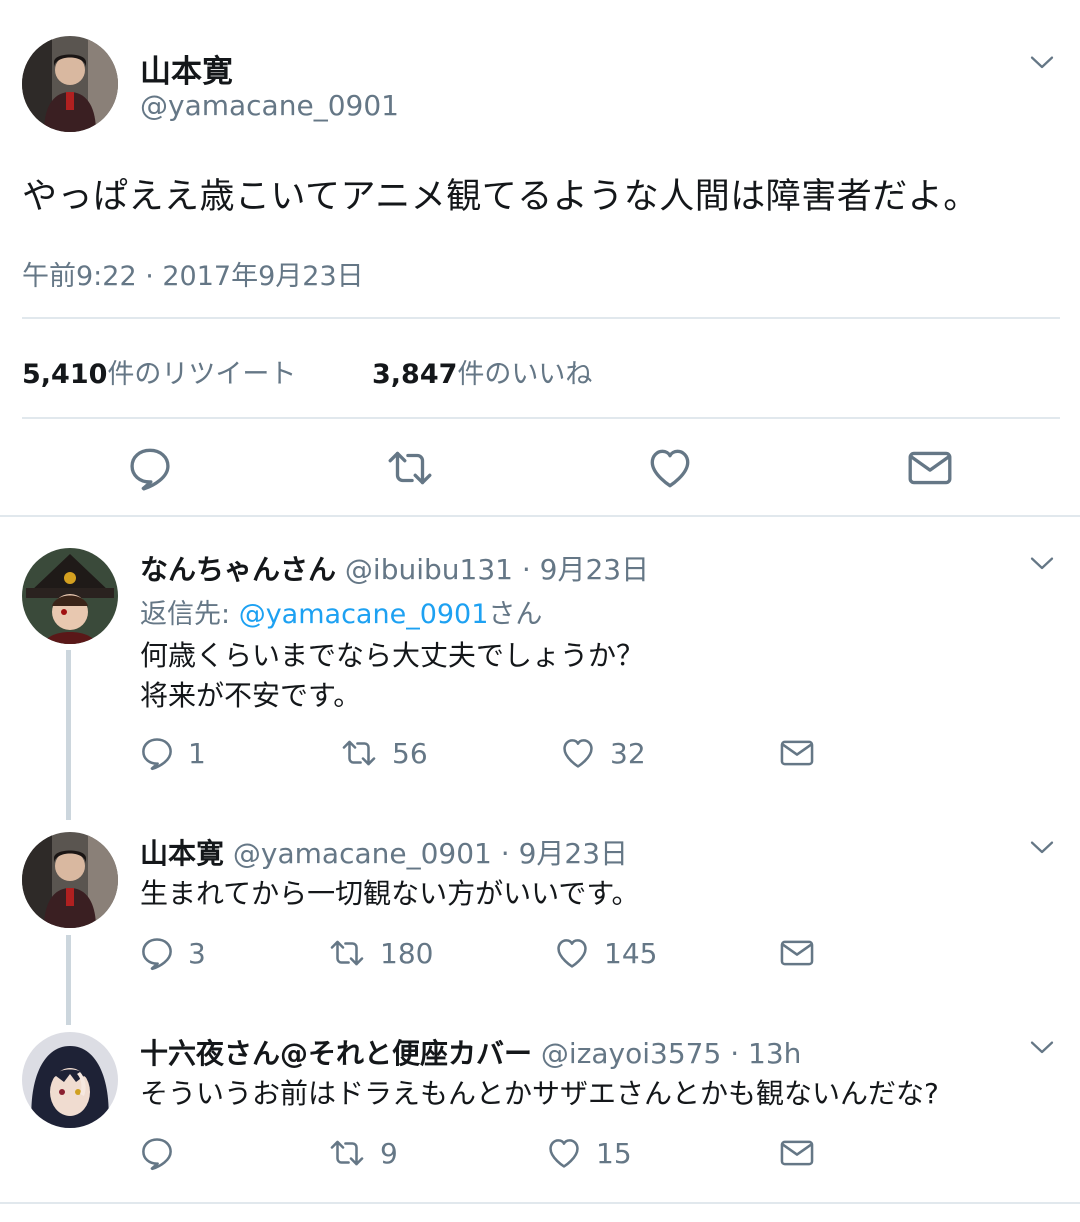 Image resolution: width=1080 pixels, height=1222 pixels. What do you see at coordinates (631, 1053) in the screenshot?
I see `user-handle: @izayoi3575` at bounding box center [631, 1053].